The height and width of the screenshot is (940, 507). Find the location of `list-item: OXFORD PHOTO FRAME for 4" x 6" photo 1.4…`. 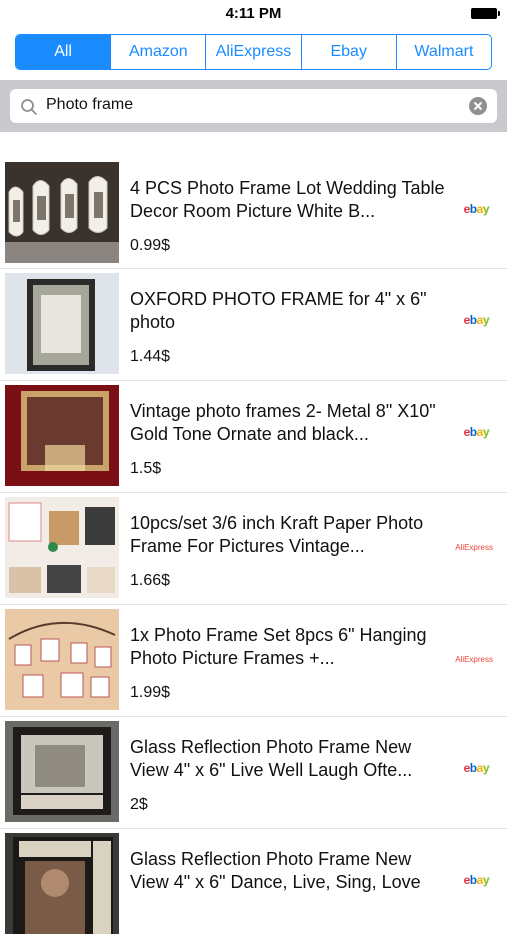

list-item: OXFORD PHOTO FRAME for 4" x 6" photo 1.4… is located at coordinates (253, 324).